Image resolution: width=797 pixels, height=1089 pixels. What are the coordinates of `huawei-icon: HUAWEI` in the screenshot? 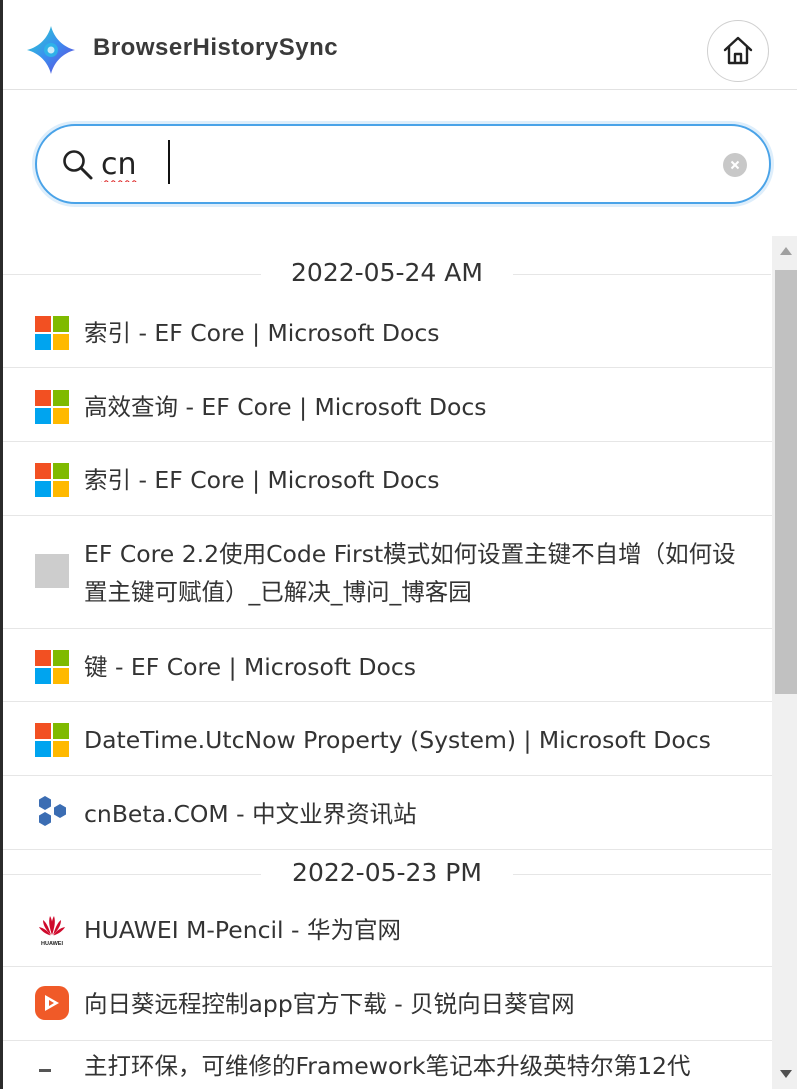 It's located at (52, 931).